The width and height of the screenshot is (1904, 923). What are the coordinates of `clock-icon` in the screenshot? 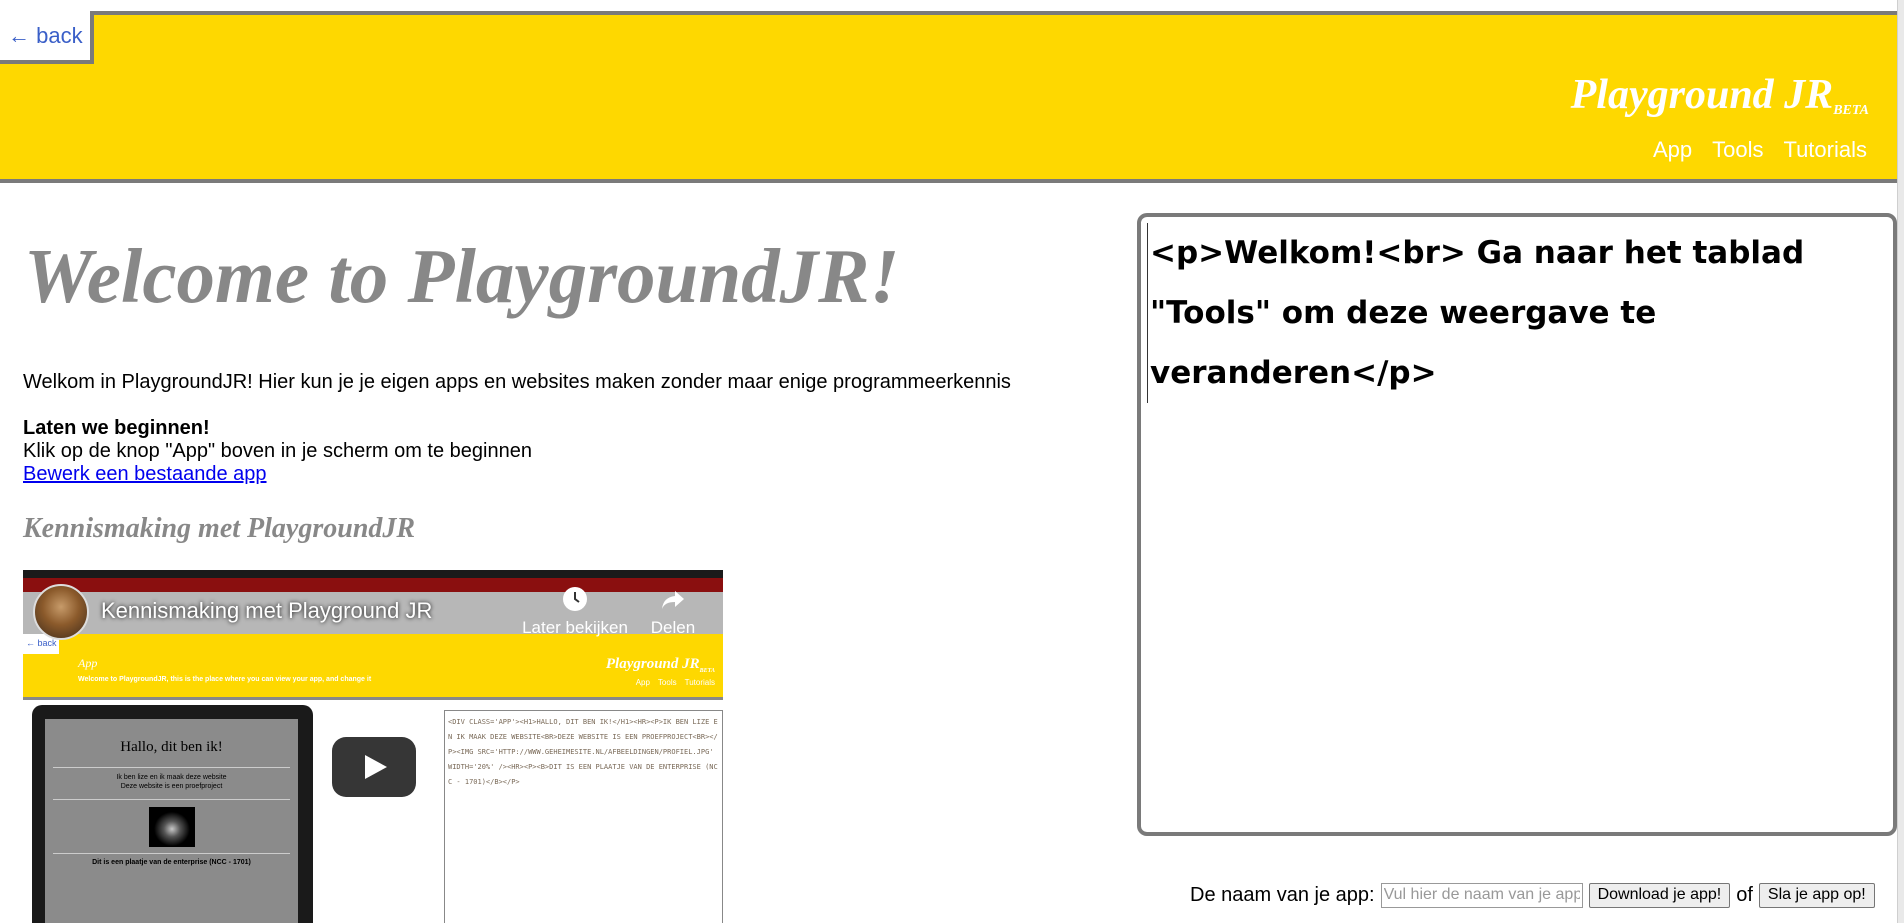 It's located at (575, 599).